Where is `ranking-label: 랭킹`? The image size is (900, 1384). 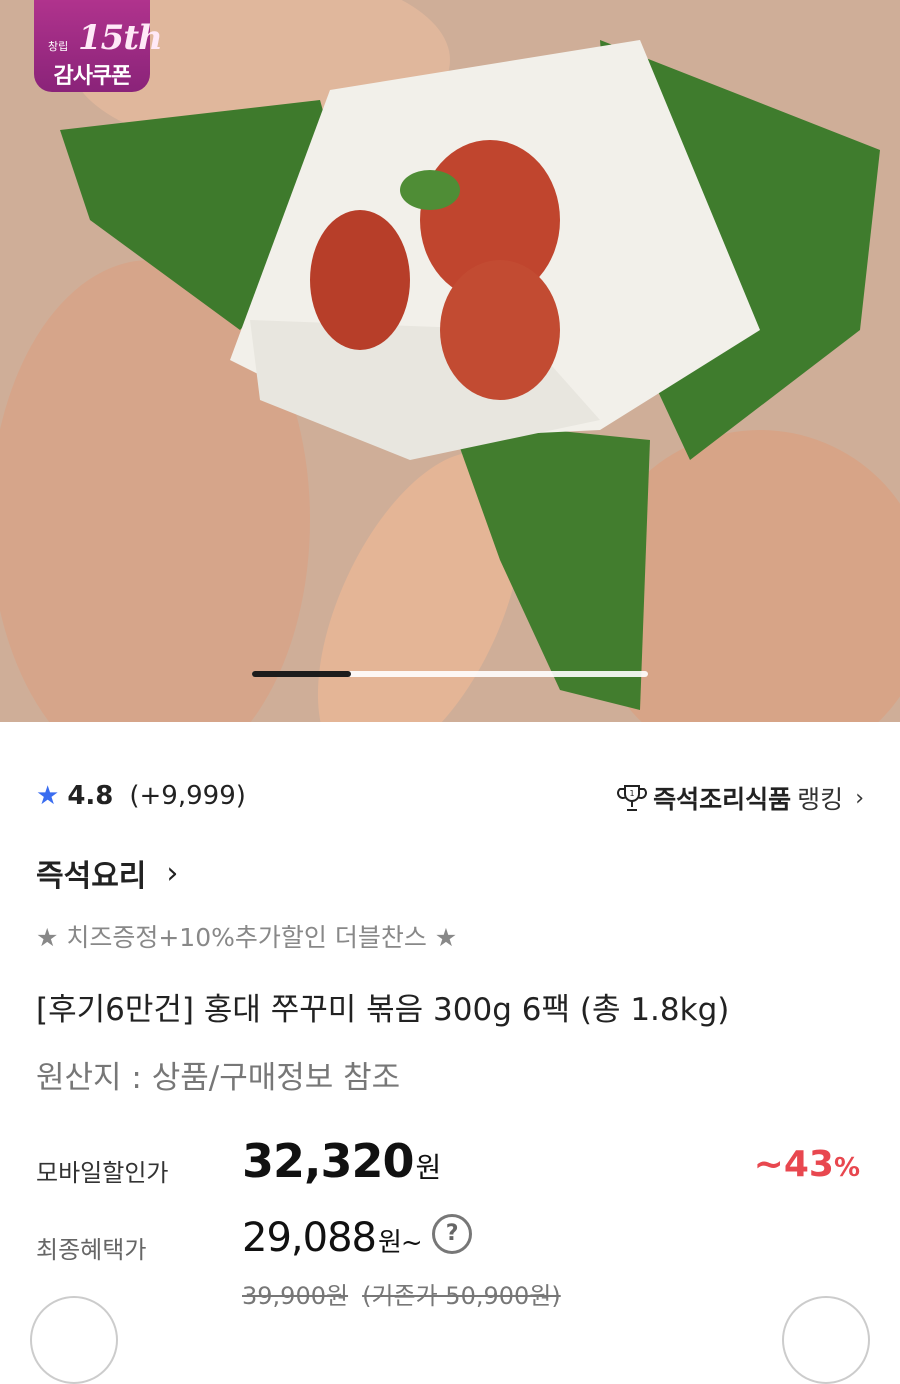 ranking-label: 랭킹 is located at coordinates (820, 799).